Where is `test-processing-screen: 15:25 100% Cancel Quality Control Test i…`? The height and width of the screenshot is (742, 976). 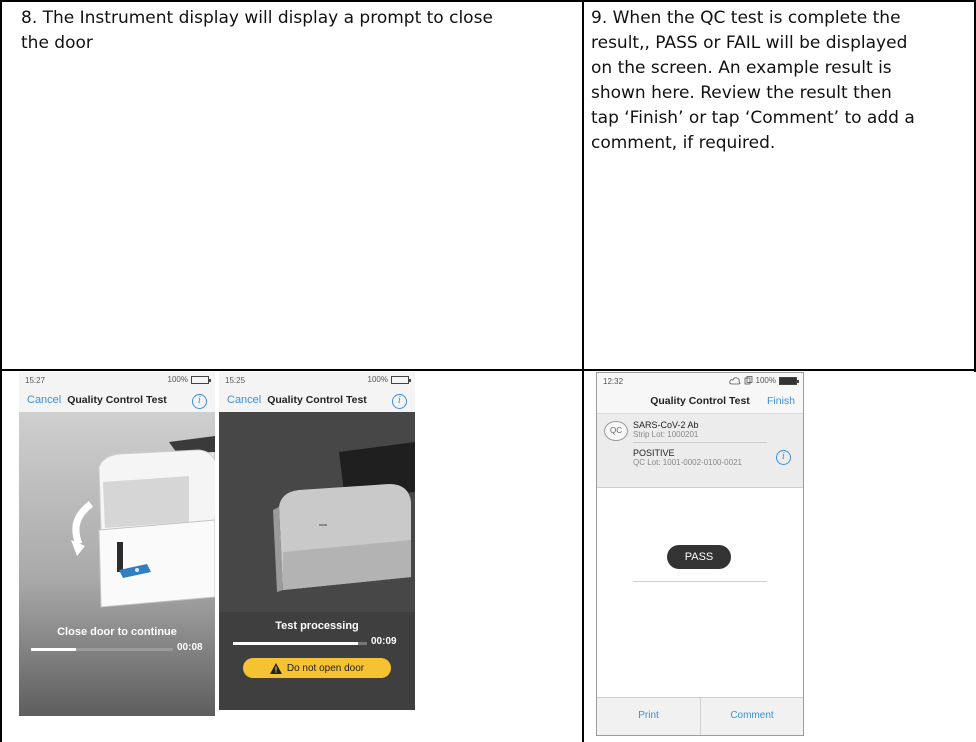 test-processing-screen: 15:25 100% Cancel Quality Control Test i… is located at coordinates (317, 541).